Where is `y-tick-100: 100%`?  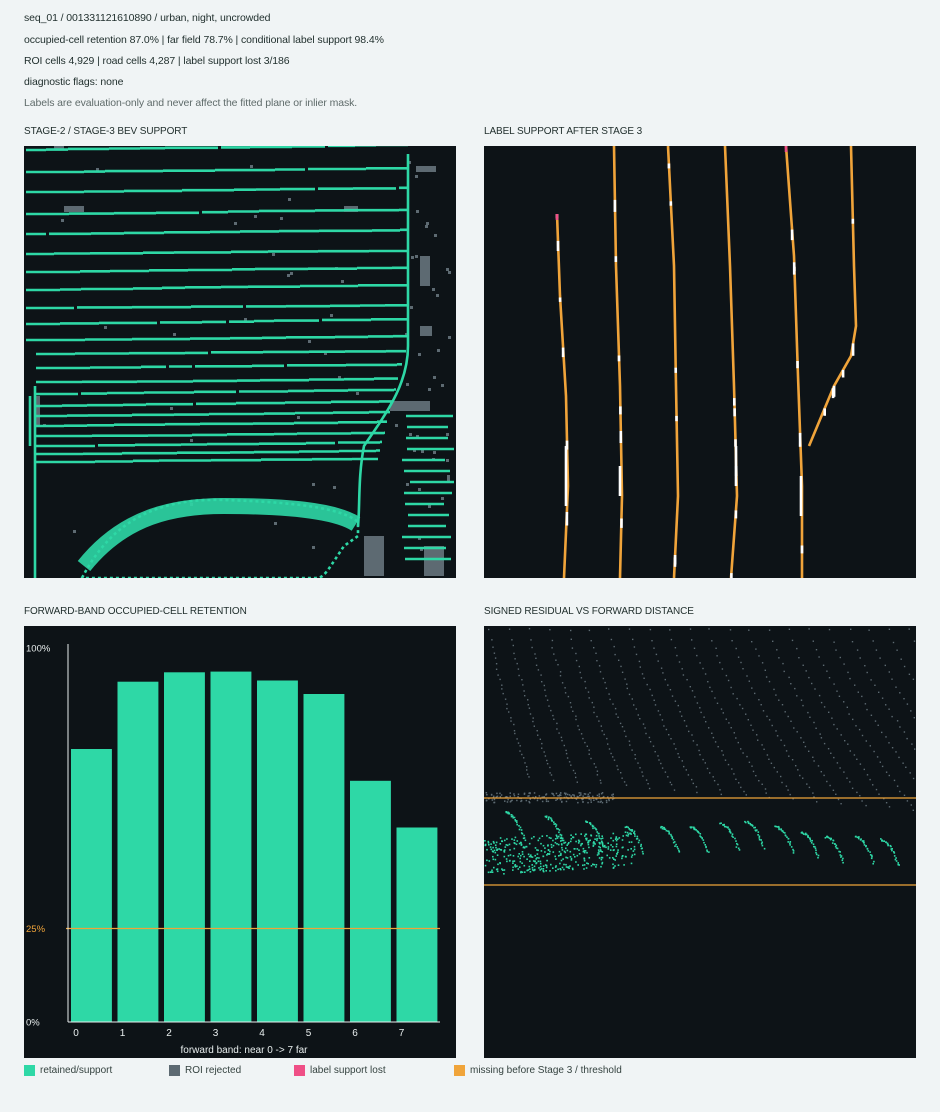
y-tick-100: 100% is located at coordinates (38, 649).